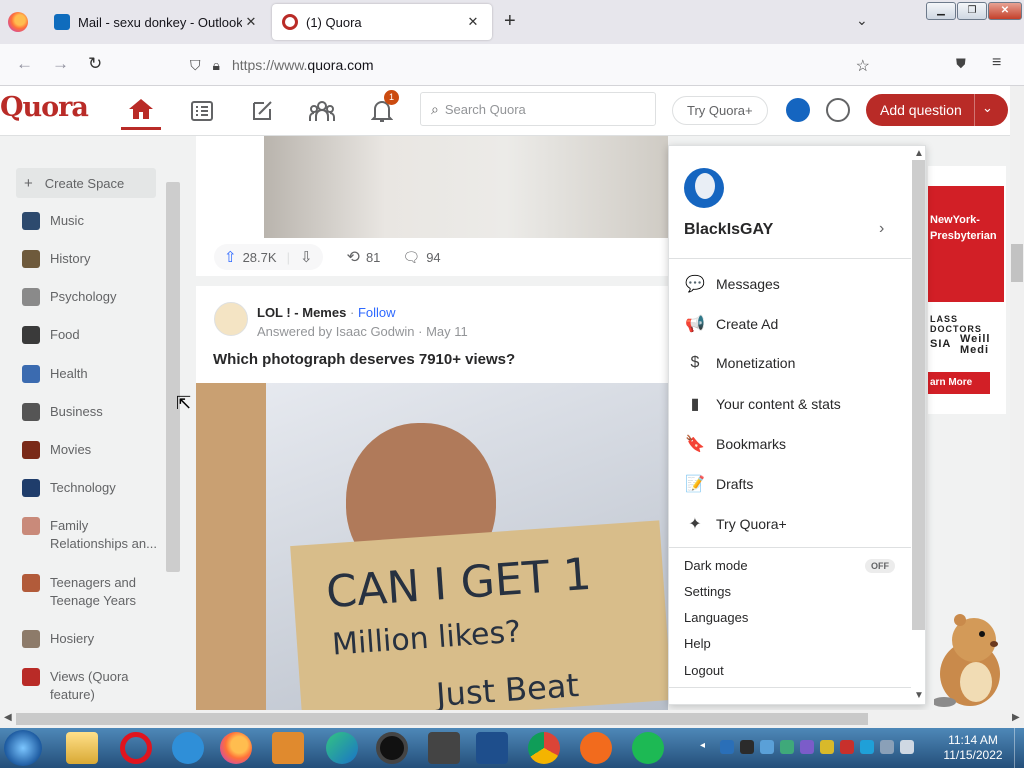 This screenshot has width=1024, height=768. I want to click on sidebar-item-health: Health, so click(92, 374).